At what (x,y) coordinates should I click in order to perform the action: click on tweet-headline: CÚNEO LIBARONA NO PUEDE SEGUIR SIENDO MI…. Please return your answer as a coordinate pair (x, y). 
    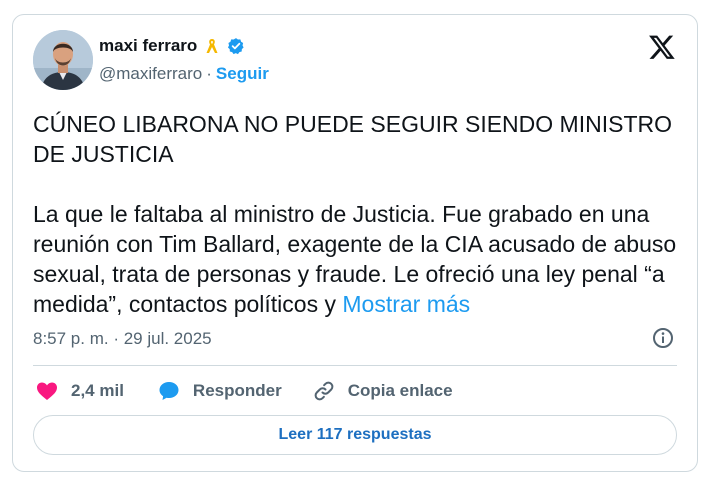
    Looking at the image, I should click on (352, 139).